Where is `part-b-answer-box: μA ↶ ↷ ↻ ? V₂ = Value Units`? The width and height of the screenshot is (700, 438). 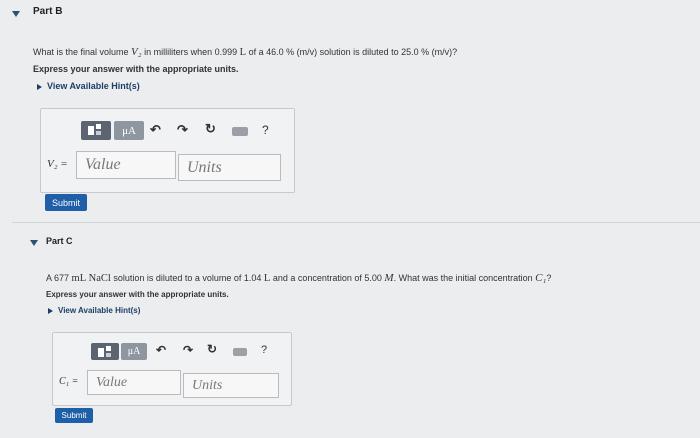 part-b-answer-box: μA ↶ ↷ ↻ ? V₂ = Value Units is located at coordinates (167, 150).